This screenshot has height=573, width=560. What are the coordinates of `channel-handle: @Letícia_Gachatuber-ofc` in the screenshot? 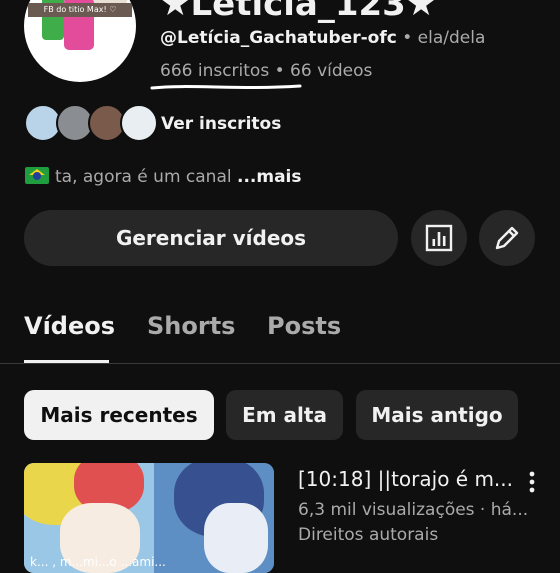 It's located at (278, 38).